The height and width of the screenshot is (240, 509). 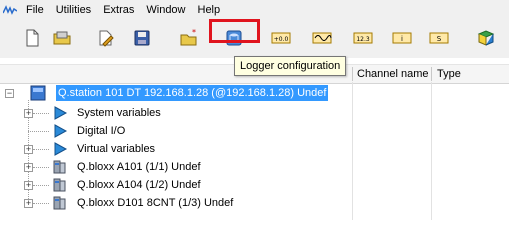 I want to click on indicator-button: i, so click(x=402, y=38).